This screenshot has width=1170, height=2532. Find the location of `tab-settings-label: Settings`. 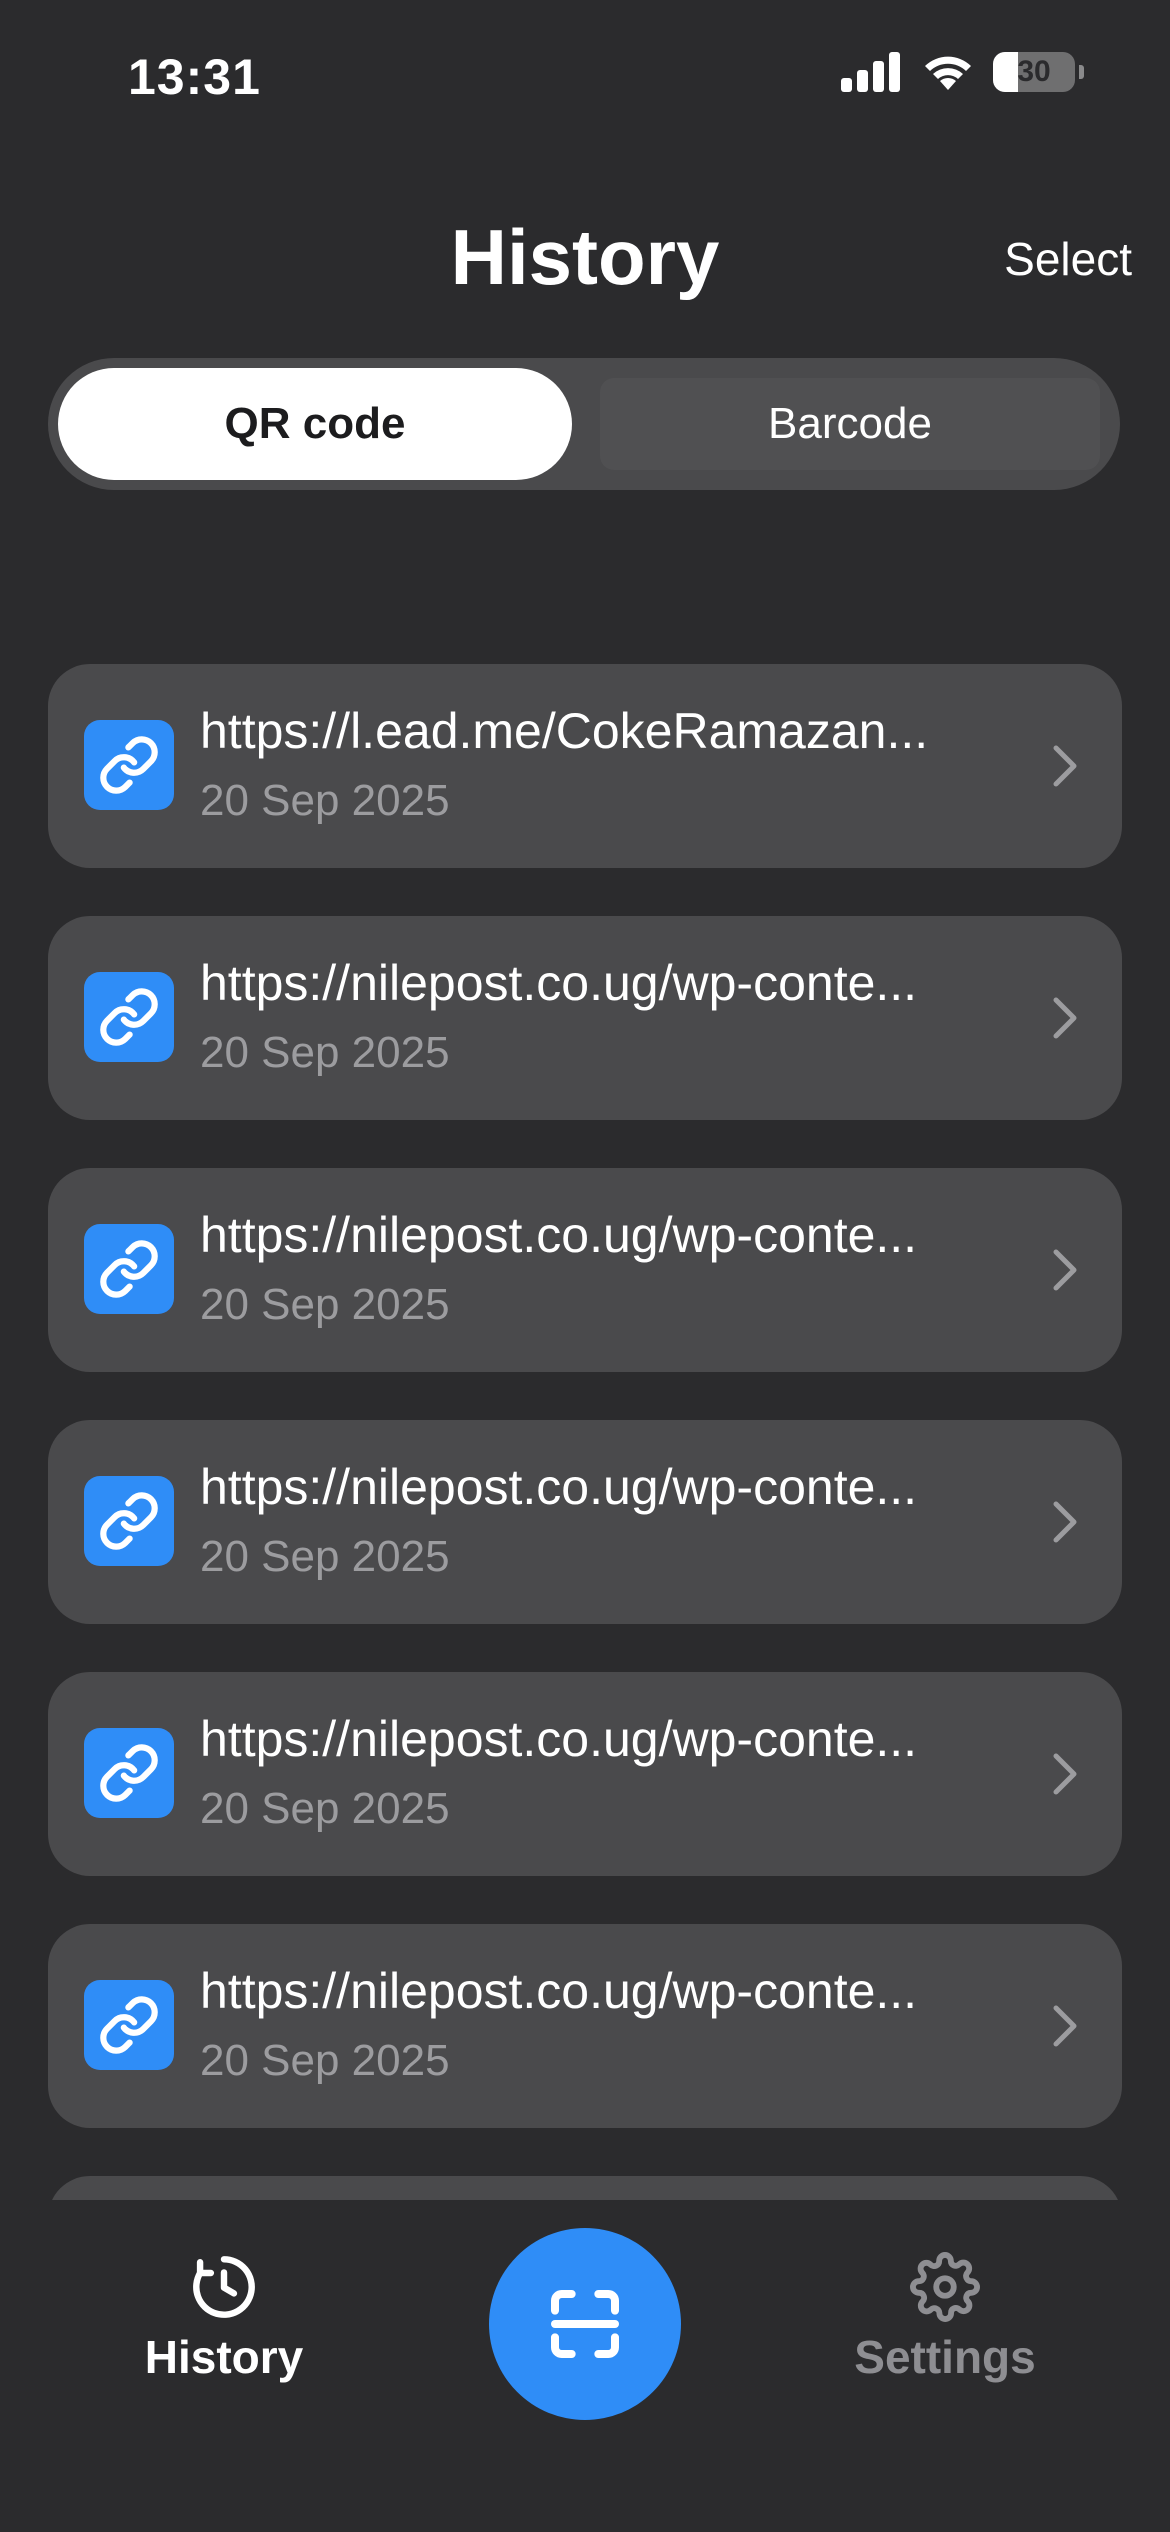

tab-settings-label: Settings is located at coordinates (945, 2357).